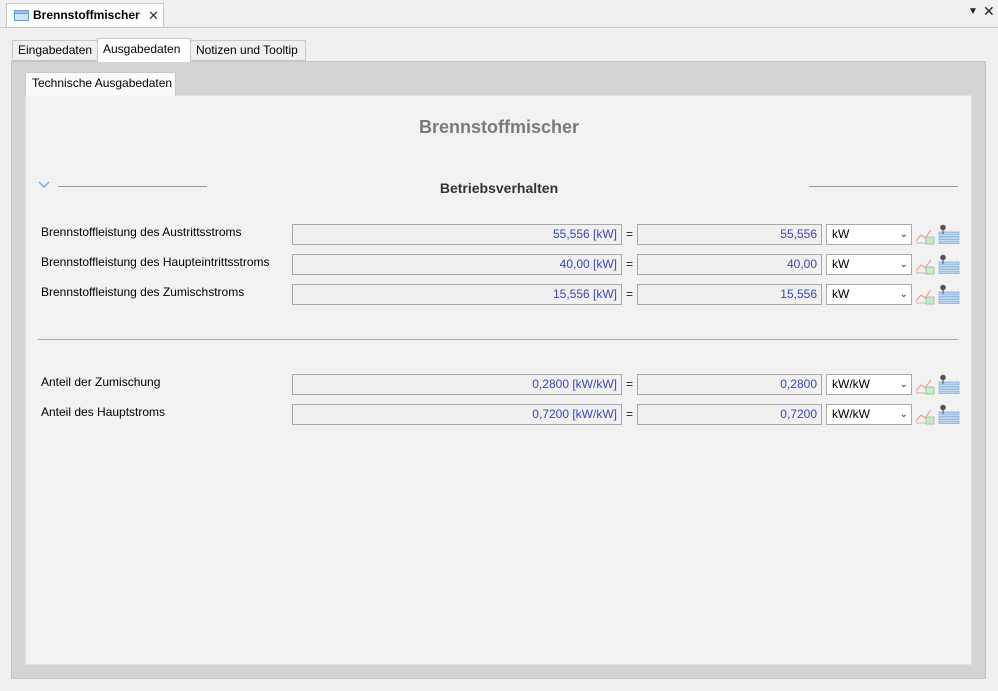 The image size is (998, 691). Describe the element at coordinates (457, 294) in the screenshot. I see `formatted-value-field: 15,556 [kW]` at that location.